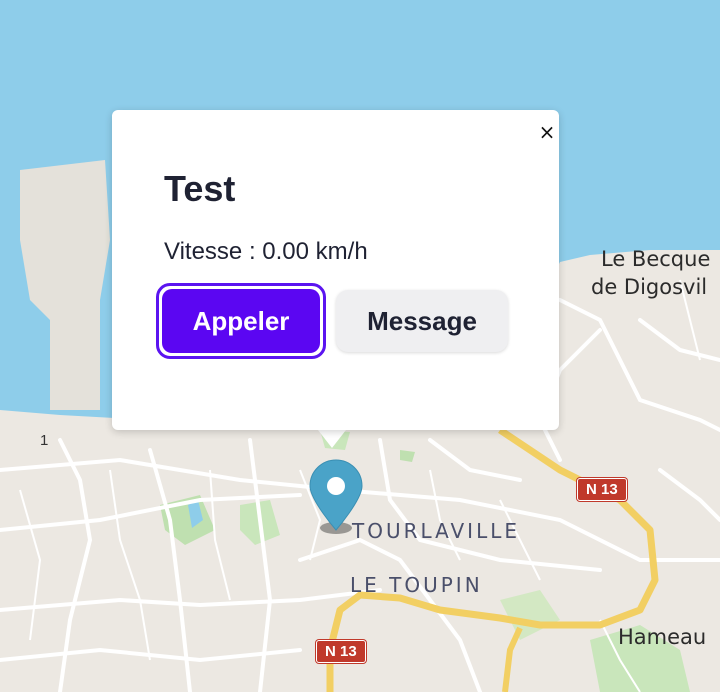 This screenshot has height=692, width=720. Describe the element at coordinates (341, 651) in the screenshot. I see `road-shield-n13-bottom: N 13` at that location.